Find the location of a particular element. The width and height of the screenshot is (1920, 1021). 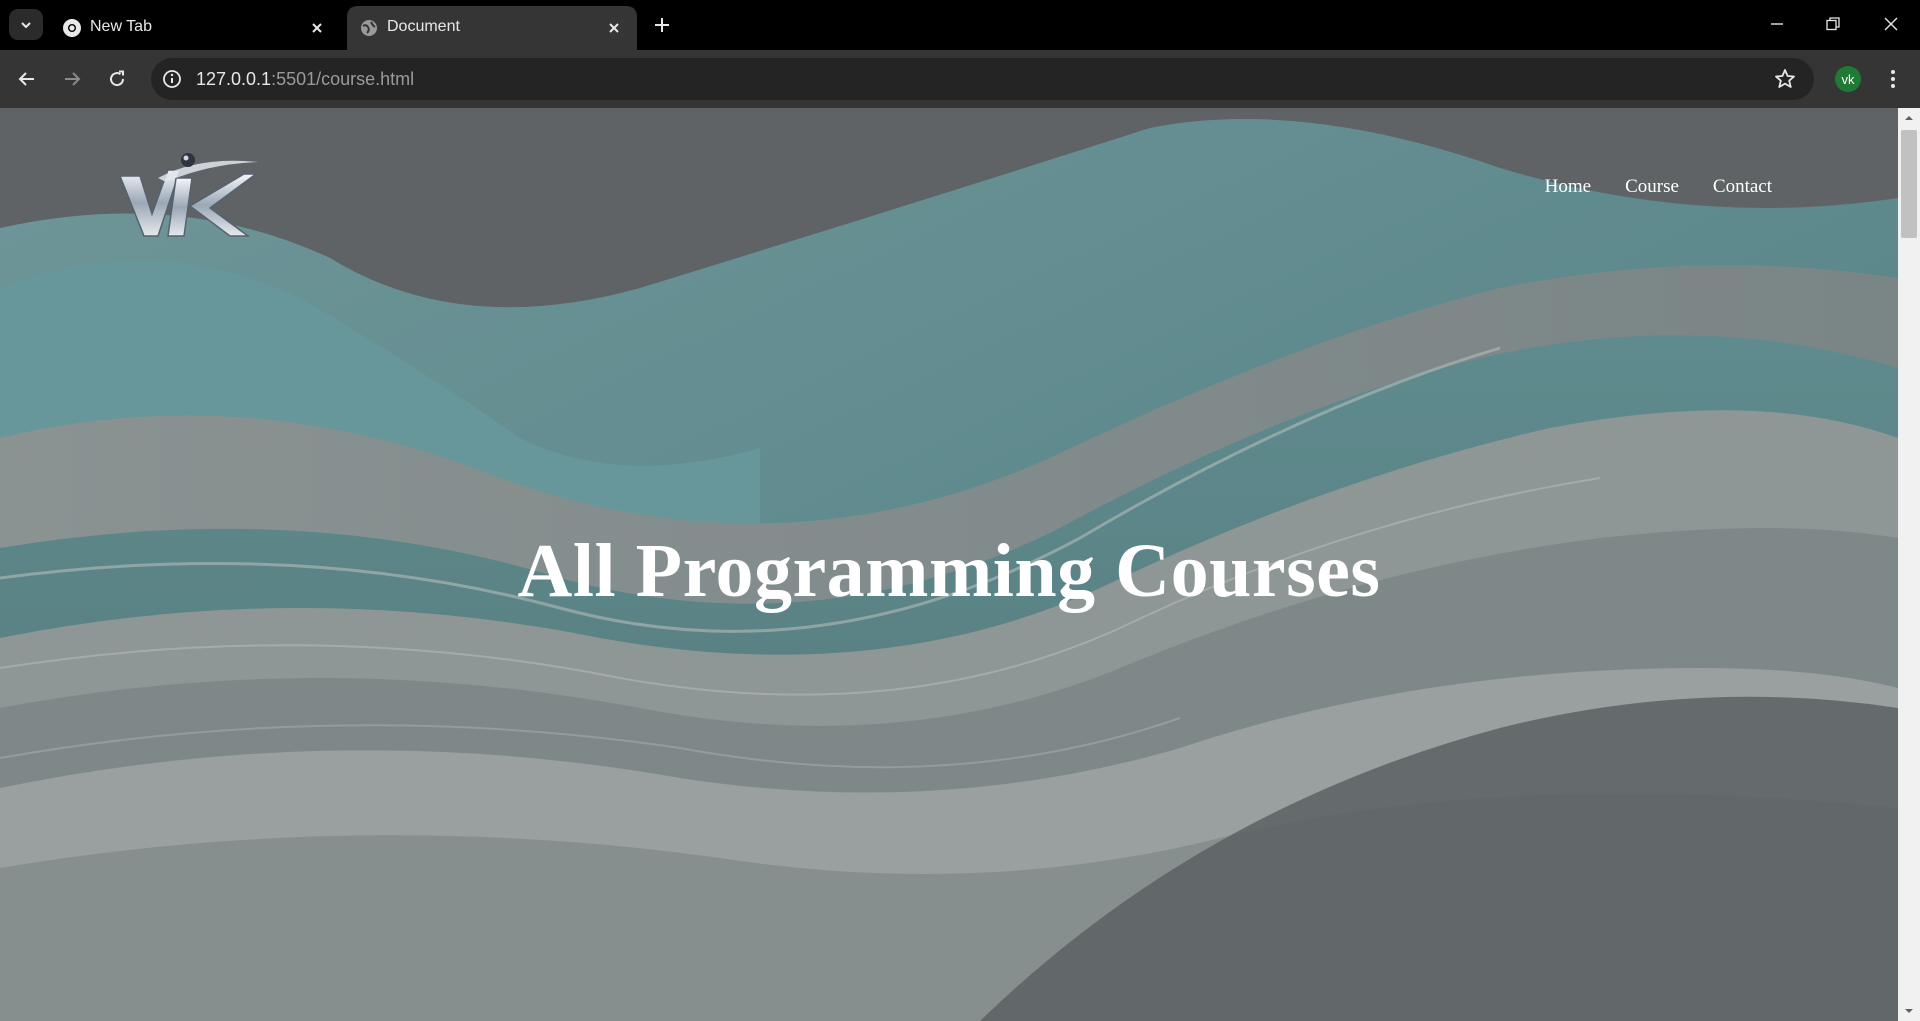

close-window-button is located at coordinates (1891, 24).